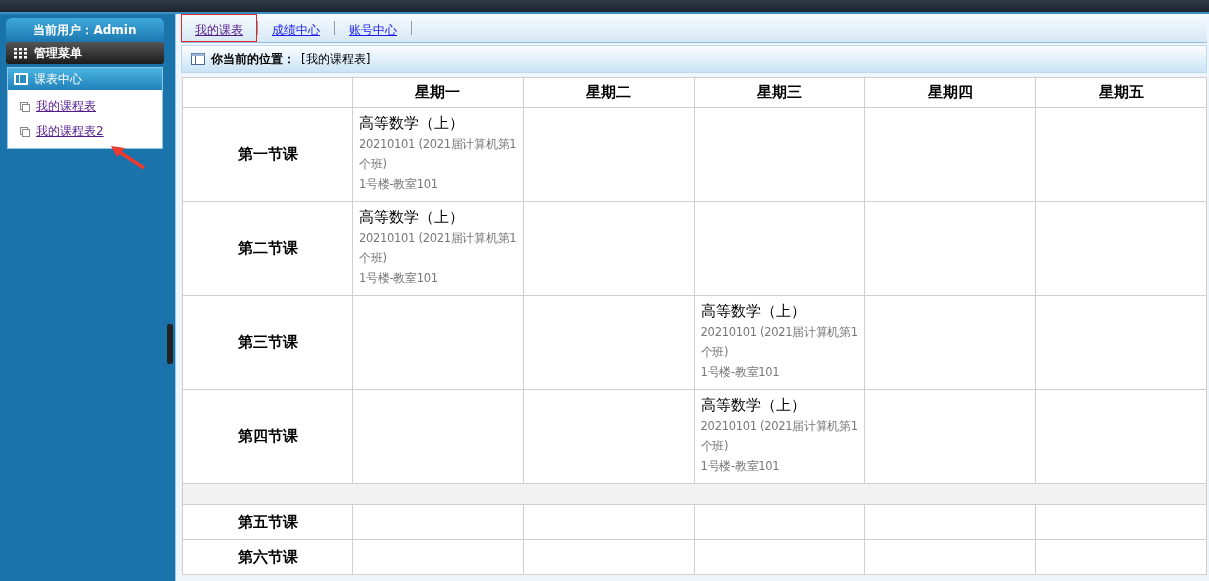 This screenshot has height=581, width=1209. What do you see at coordinates (267, 557) in the screenshot?
I see `period-label: 第六节课` at bounding box center [267, 557].